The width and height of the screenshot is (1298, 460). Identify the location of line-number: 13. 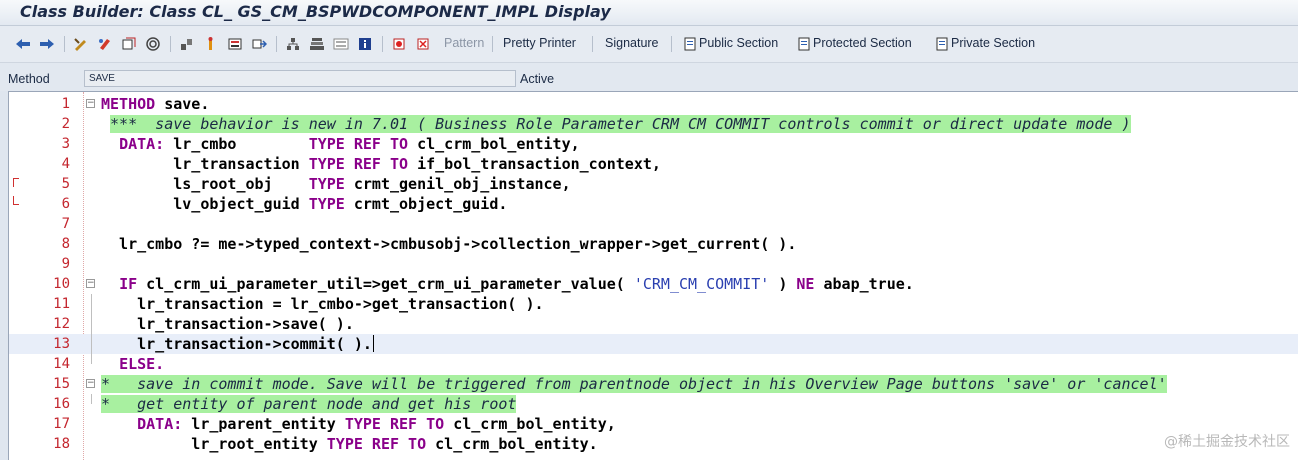
(61, 344).